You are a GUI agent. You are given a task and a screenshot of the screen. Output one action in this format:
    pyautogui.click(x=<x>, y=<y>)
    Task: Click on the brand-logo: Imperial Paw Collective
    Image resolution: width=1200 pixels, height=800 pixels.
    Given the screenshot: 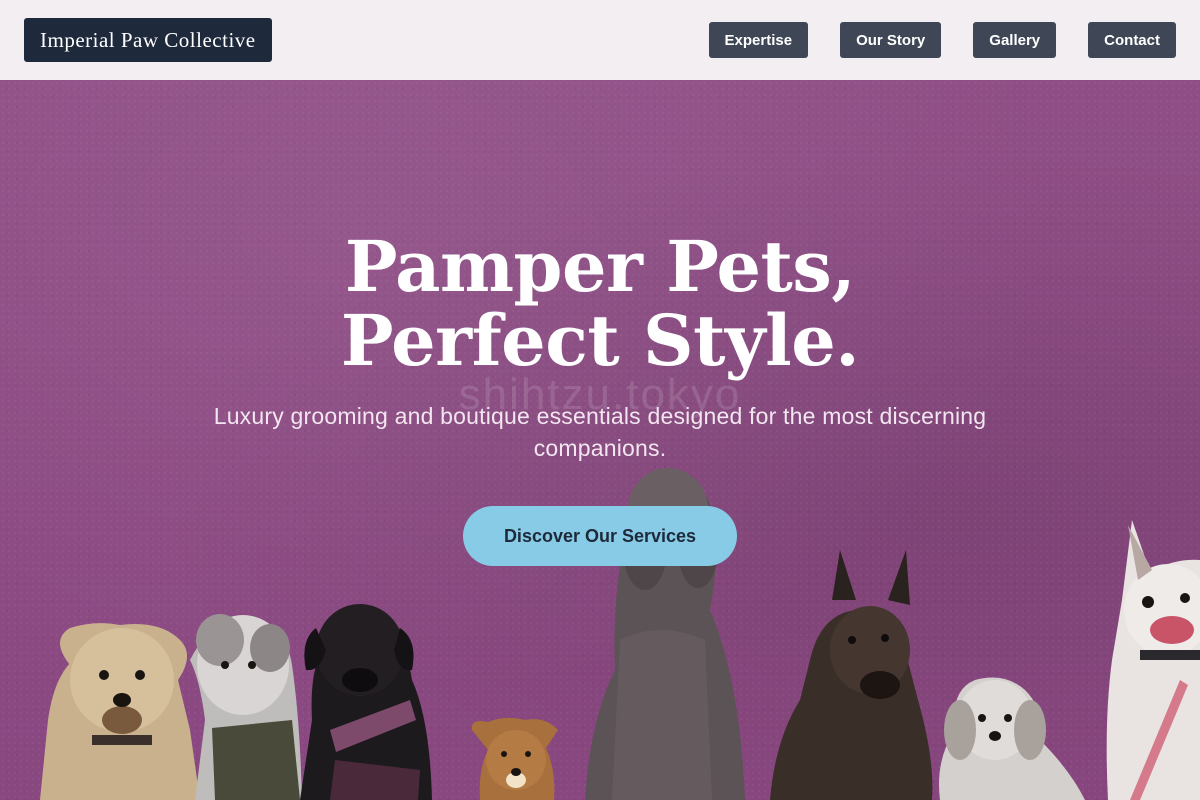 What is the action you would take?
    pyautogui.click(x=148, y=40)
    